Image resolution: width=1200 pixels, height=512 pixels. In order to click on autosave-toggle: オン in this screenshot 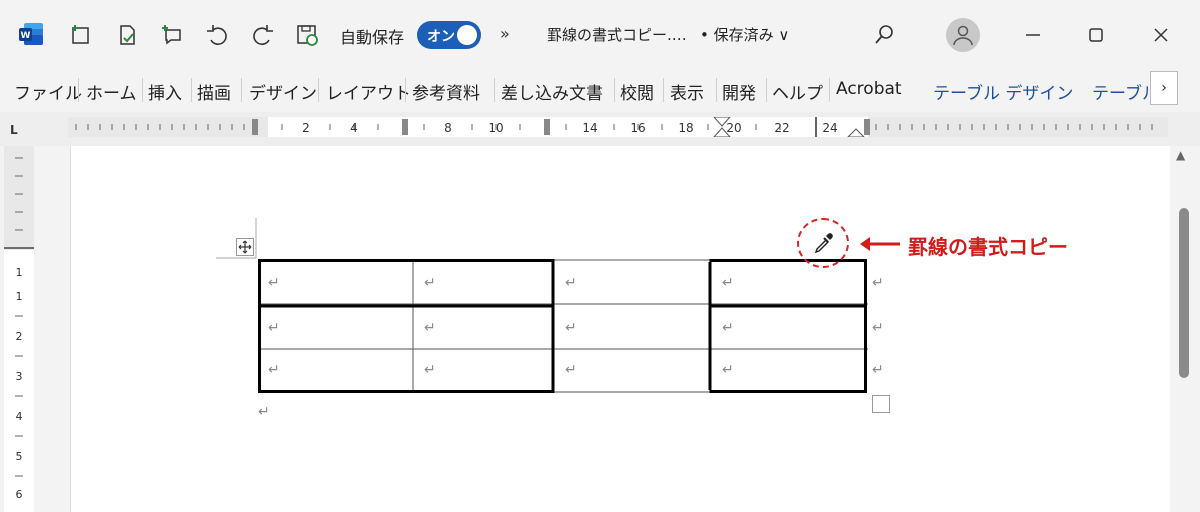, I will do `click(449, 35)`.